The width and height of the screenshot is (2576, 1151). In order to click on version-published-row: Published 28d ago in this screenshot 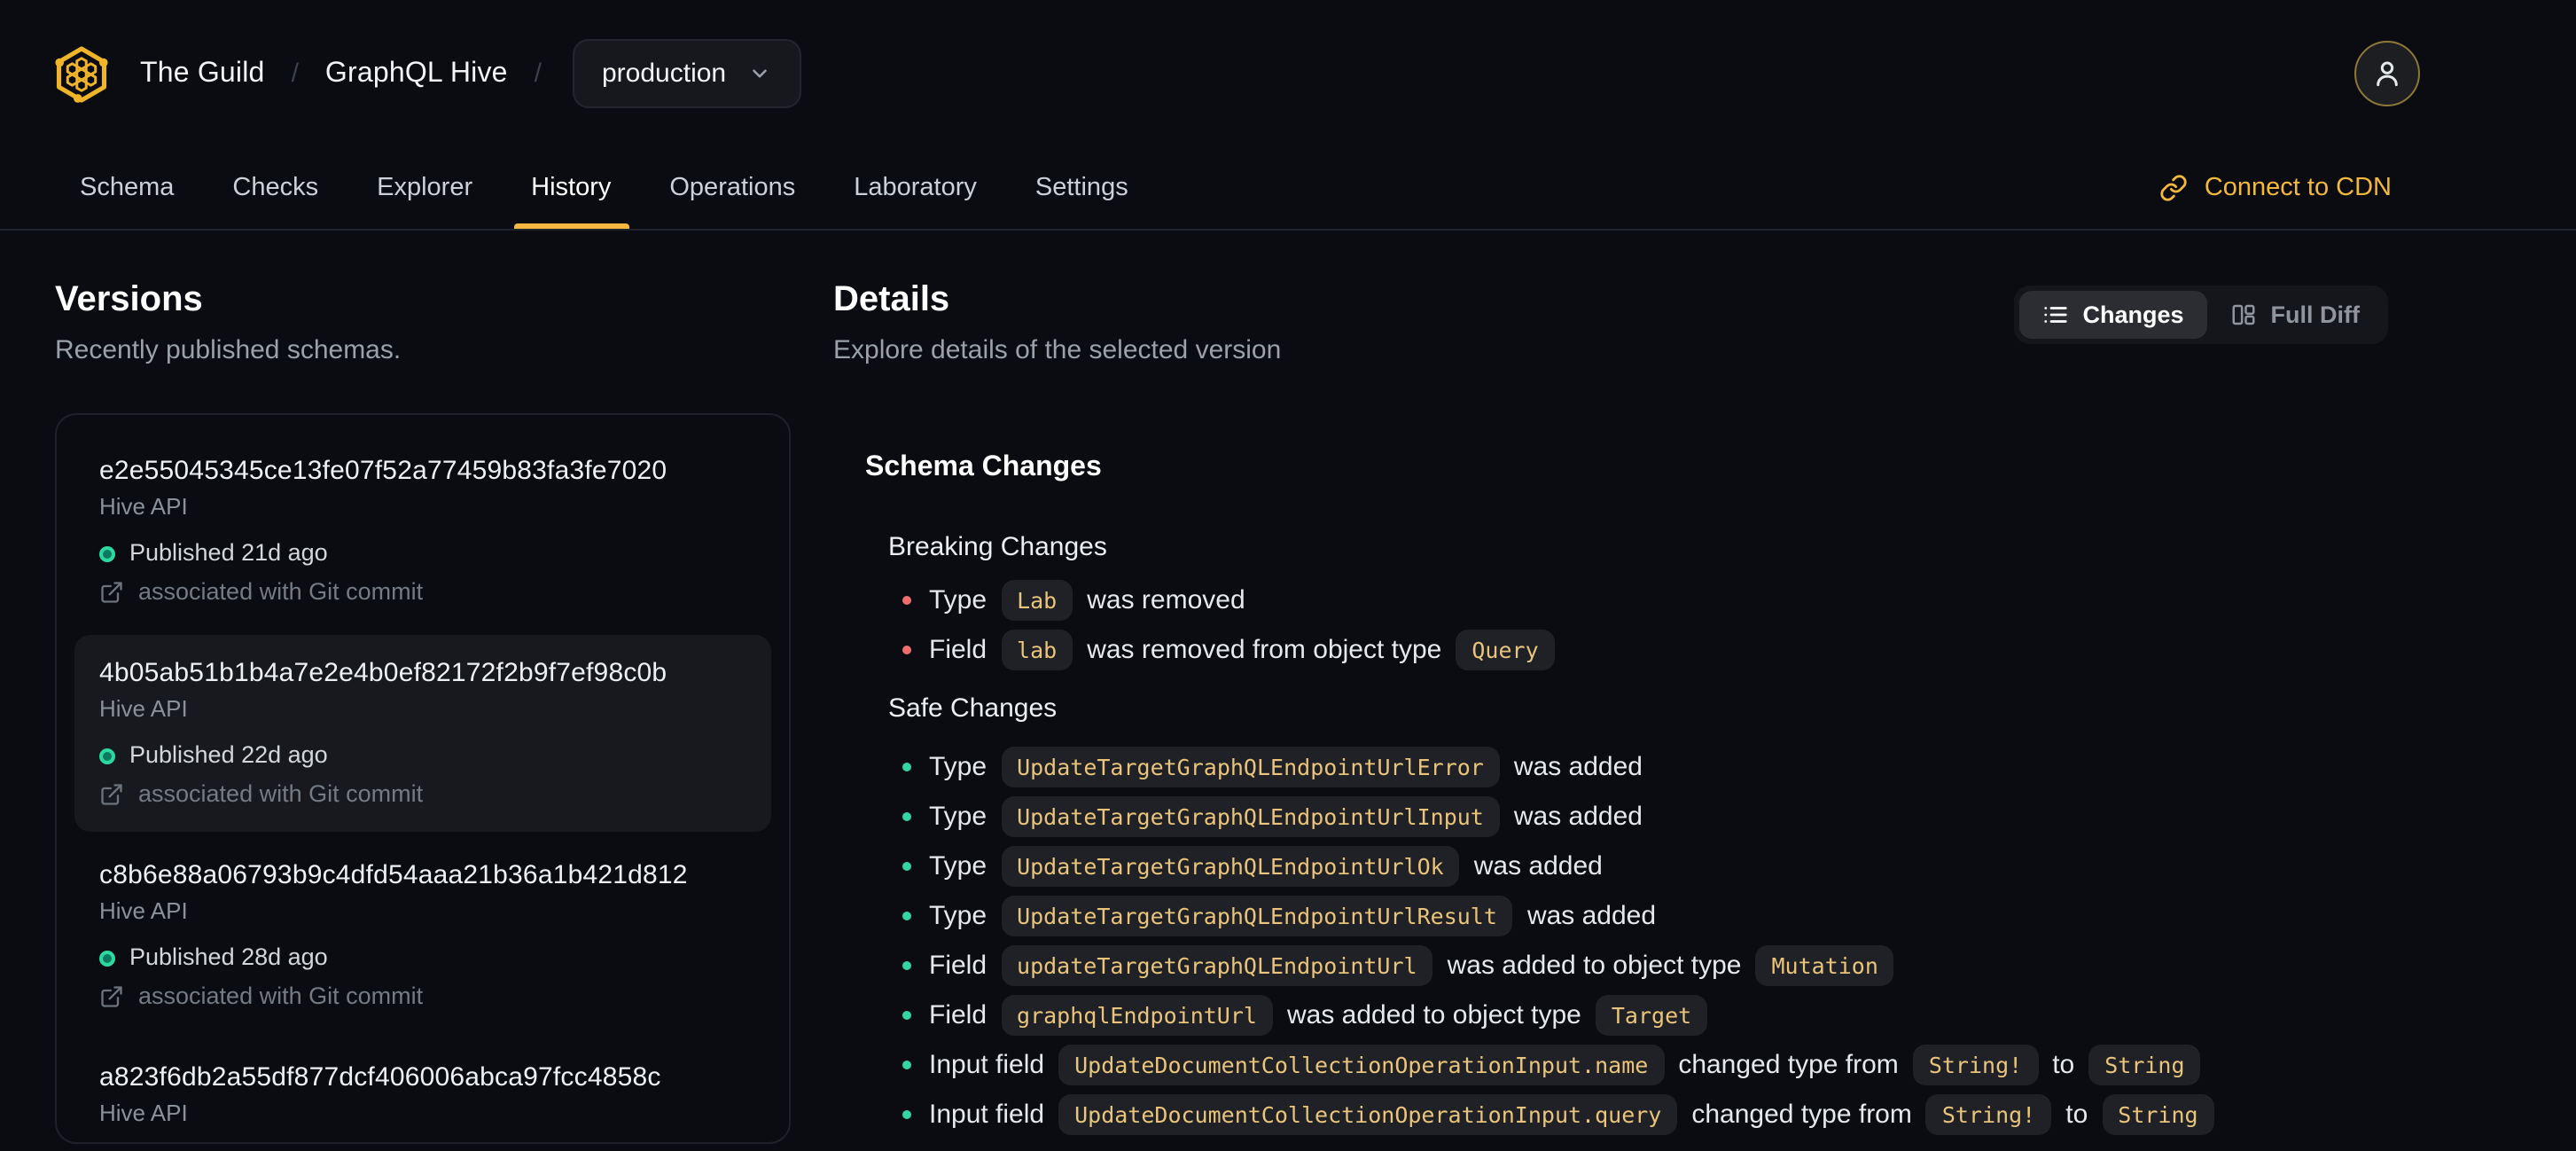, I will do `click(422, 958)`.